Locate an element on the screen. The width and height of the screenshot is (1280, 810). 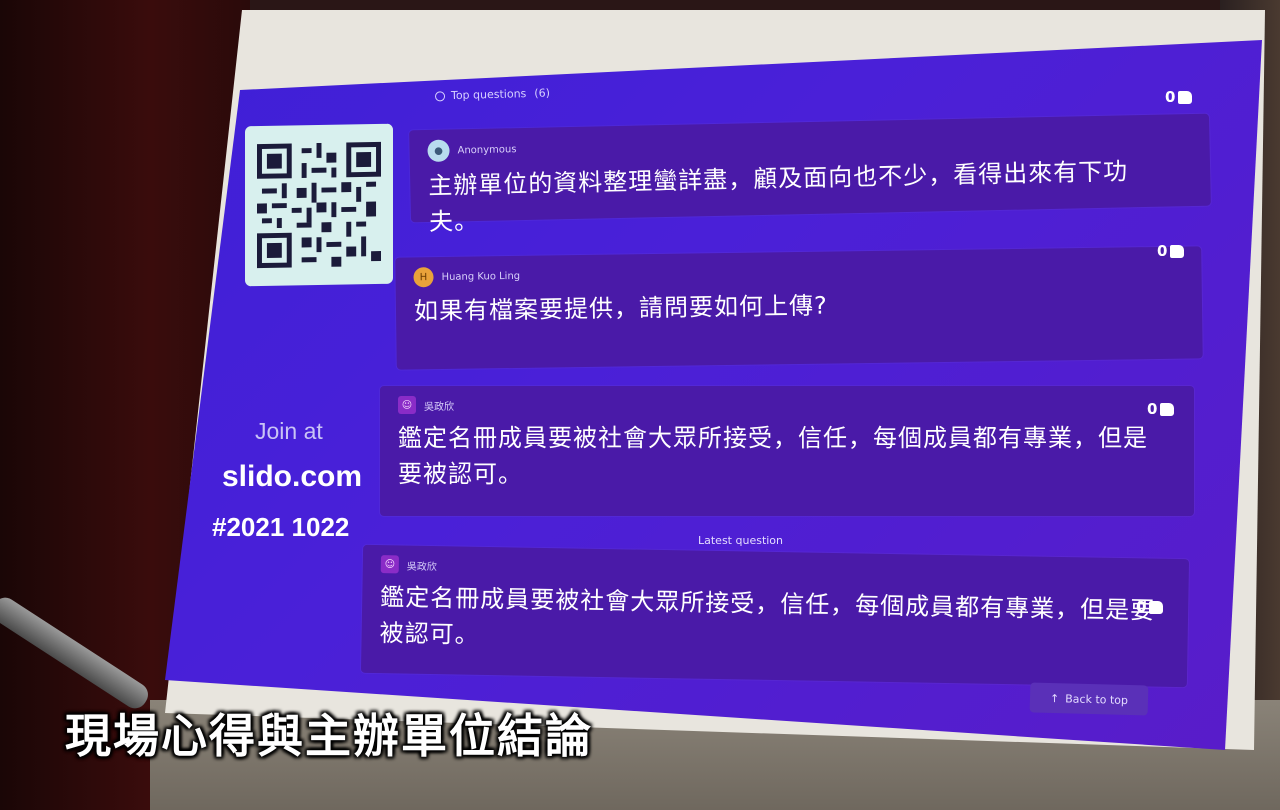
join-url: slido.com is located at coordinates (292, 476).